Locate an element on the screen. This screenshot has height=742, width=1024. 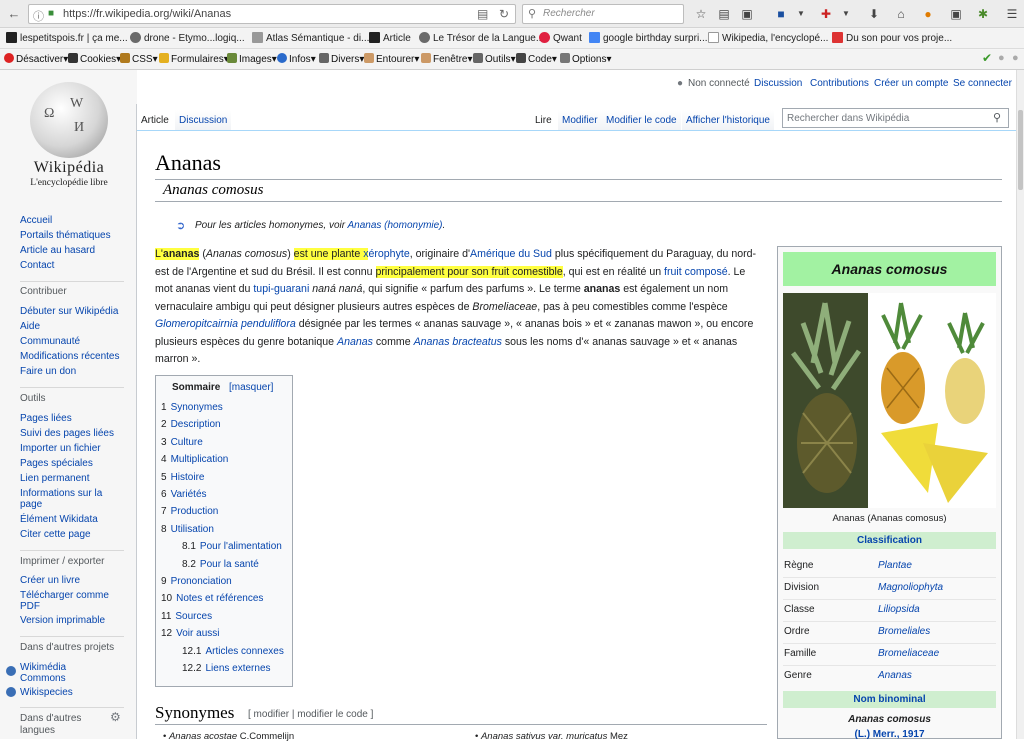
section-edit-links: [ modifier | modifier le code ] is located at coordinates (310, 714).